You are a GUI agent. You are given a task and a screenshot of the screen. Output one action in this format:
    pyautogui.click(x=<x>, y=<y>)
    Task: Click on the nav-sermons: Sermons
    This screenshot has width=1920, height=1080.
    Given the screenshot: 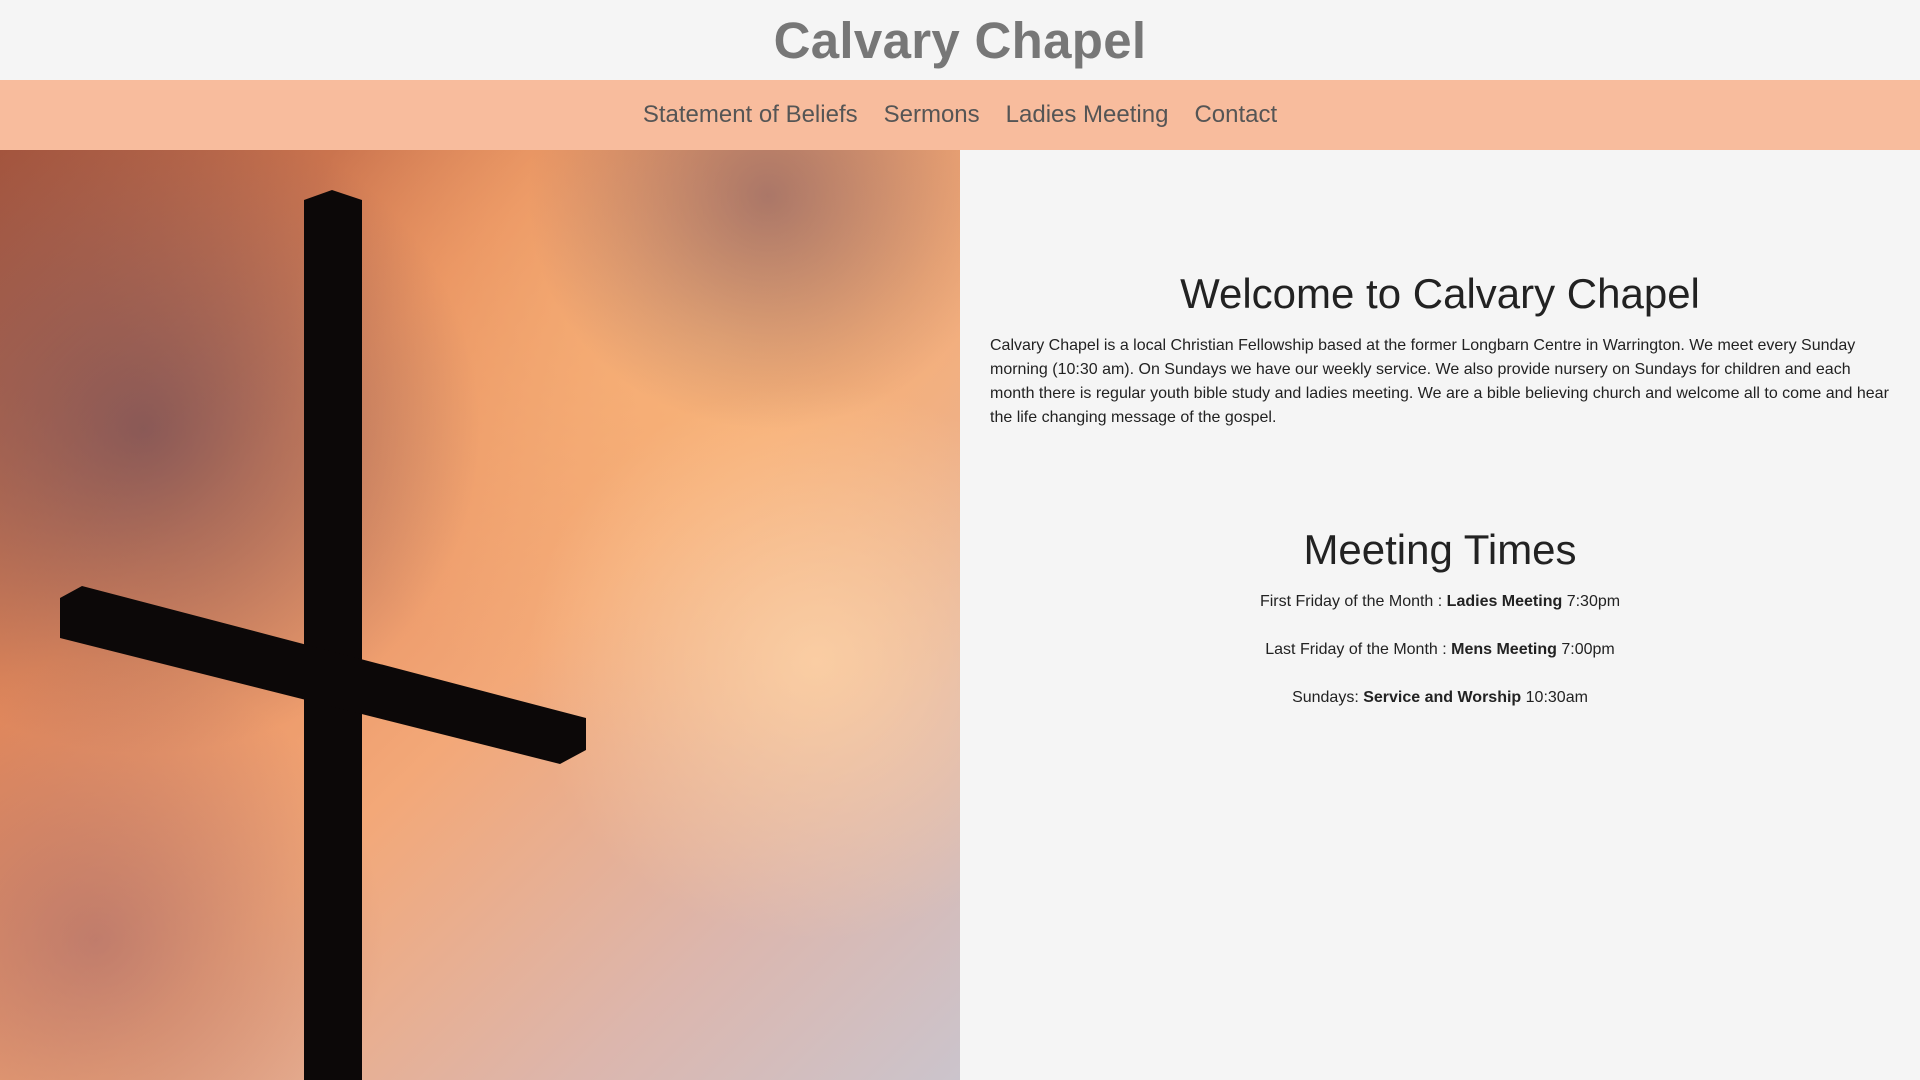 What is the action you would take?
    pyautogui.click(x=932, y=115)
    